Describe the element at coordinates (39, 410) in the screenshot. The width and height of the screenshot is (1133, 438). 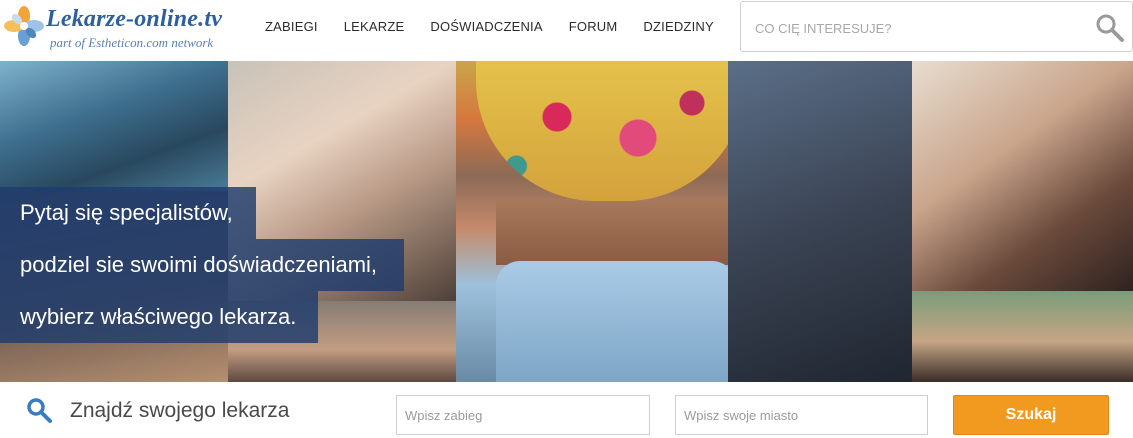
I see `magnifier-icon` at that location.